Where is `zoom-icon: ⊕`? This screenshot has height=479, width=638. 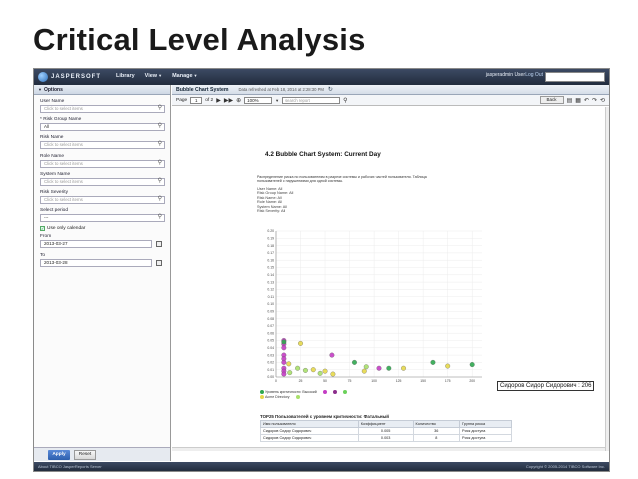
zoom-icon: ⊕ is located at coordinates (238, 100).